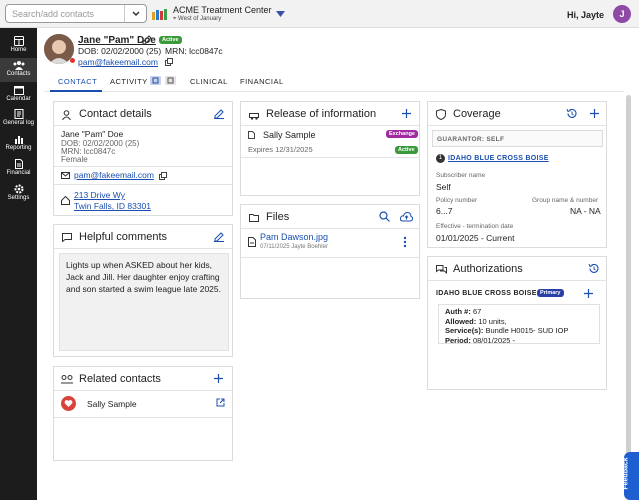 The image size is (639, 500). Describe the element at coordinates (440, 158) in the screenshot. I see `coverage-number: 1` at that location.